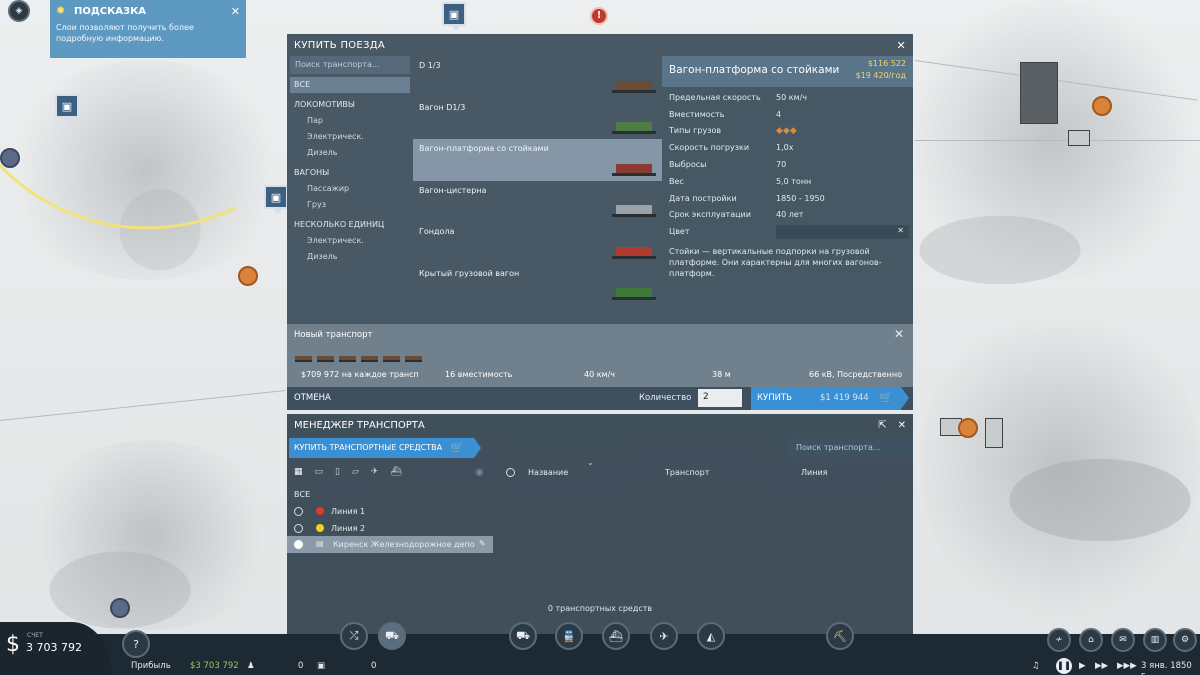 The width and height of the screenshot is (1200, 675). Describe the element at coordinates (1123, 640) in the screenshot. I see `messages-button: ✉` at that location.